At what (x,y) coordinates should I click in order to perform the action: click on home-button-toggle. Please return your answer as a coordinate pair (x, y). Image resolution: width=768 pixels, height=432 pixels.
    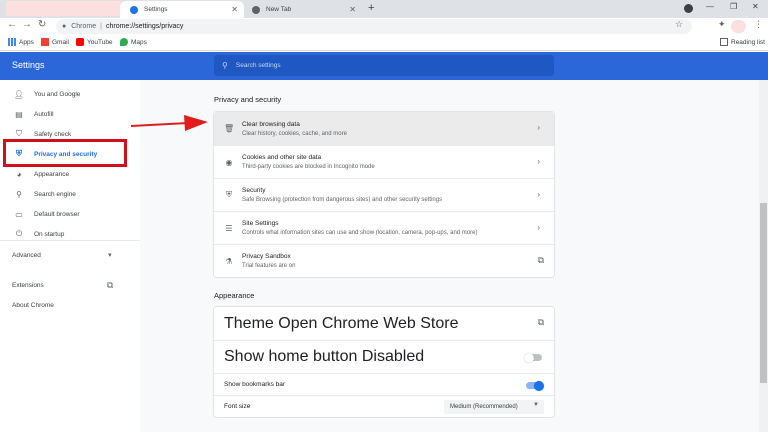
    Looking at the image, I should click on (533, 357).